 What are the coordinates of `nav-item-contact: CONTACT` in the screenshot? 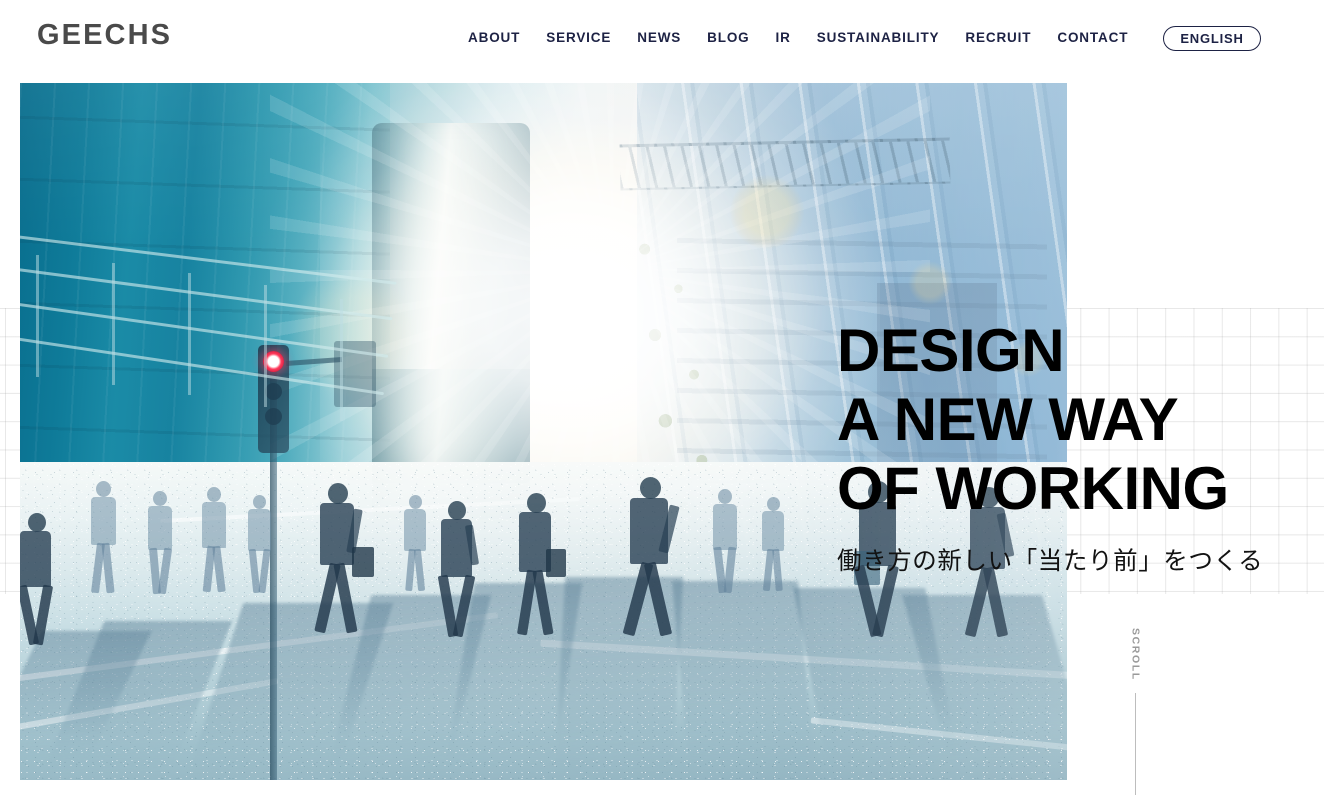 It's located at (1092, 38).